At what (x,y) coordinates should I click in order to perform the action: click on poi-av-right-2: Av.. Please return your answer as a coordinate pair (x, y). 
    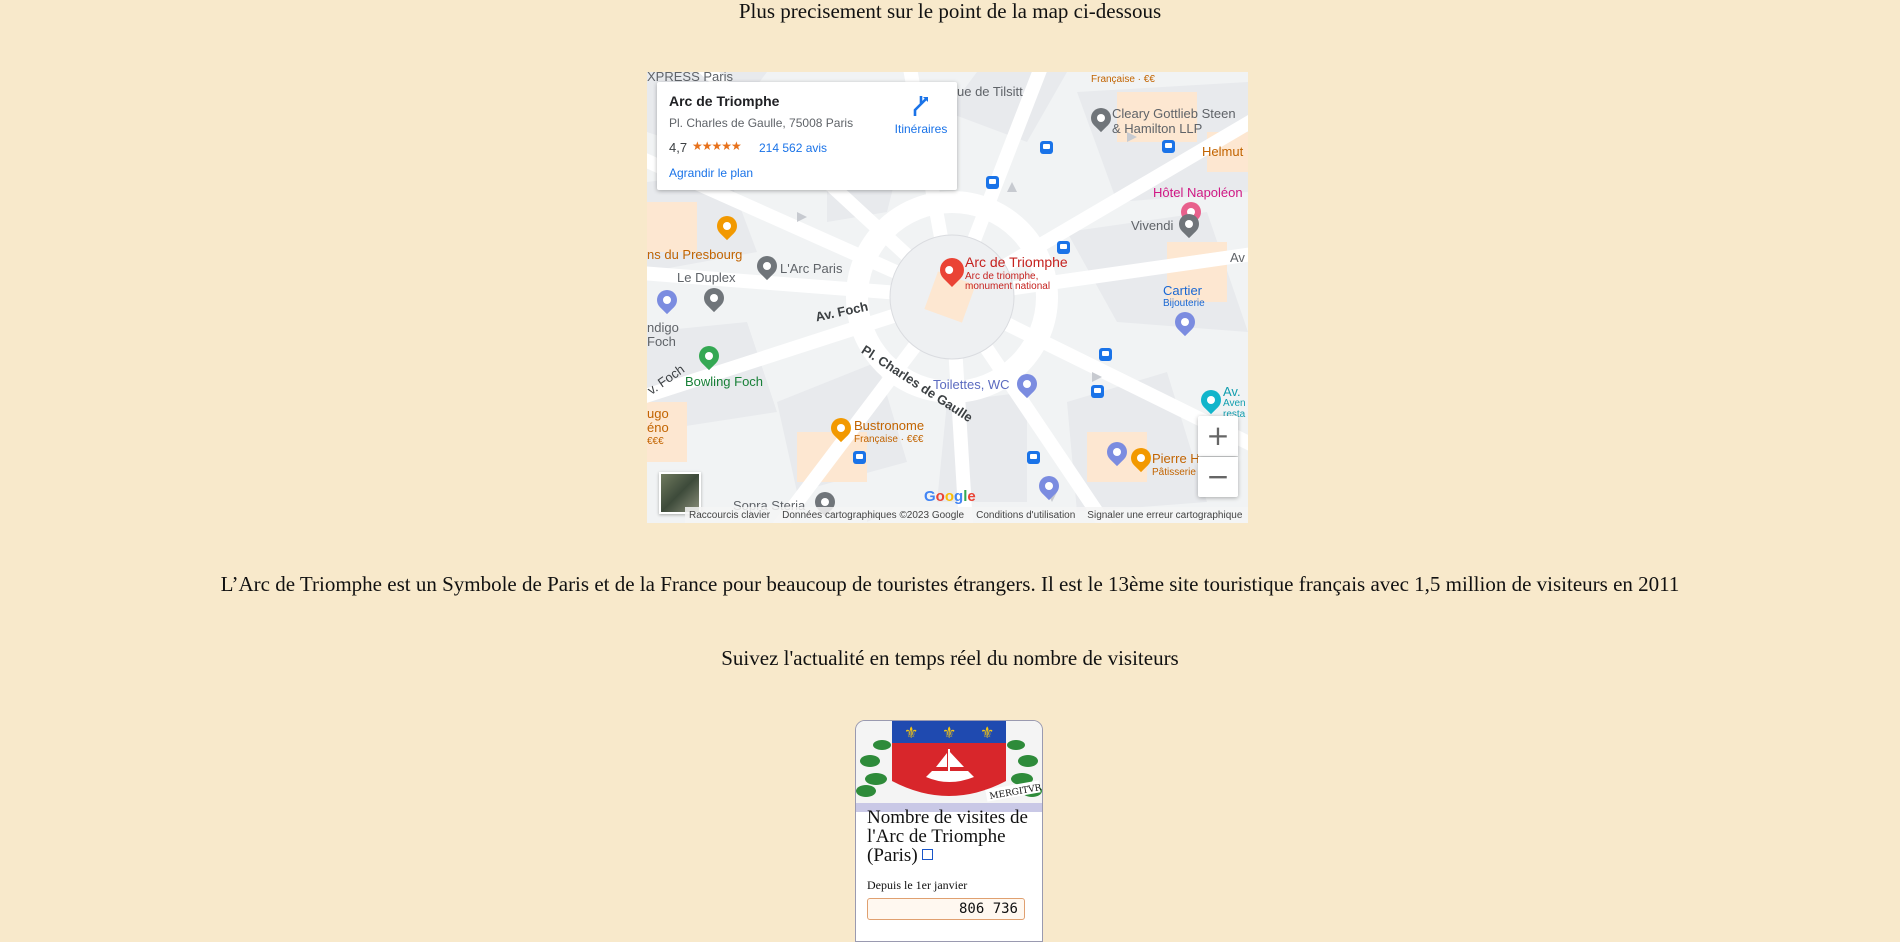
    Looking at the image, I should click on (1232, 391).